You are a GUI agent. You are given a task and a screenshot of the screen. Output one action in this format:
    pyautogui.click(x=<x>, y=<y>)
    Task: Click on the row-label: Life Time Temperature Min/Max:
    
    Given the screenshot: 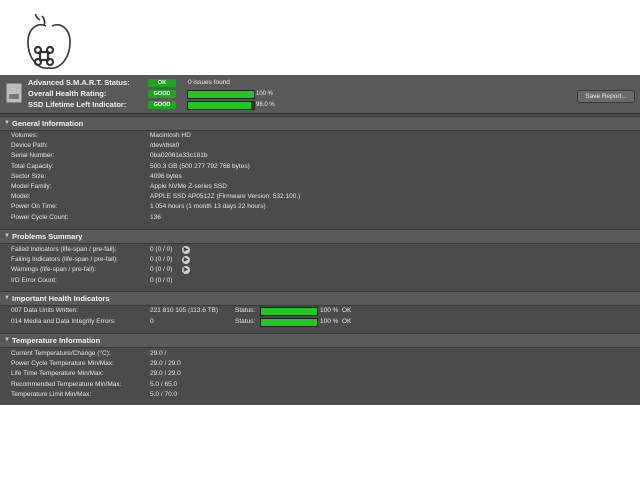 What is the action you would take?
    pyautogui.click(x=57, y=374)
    